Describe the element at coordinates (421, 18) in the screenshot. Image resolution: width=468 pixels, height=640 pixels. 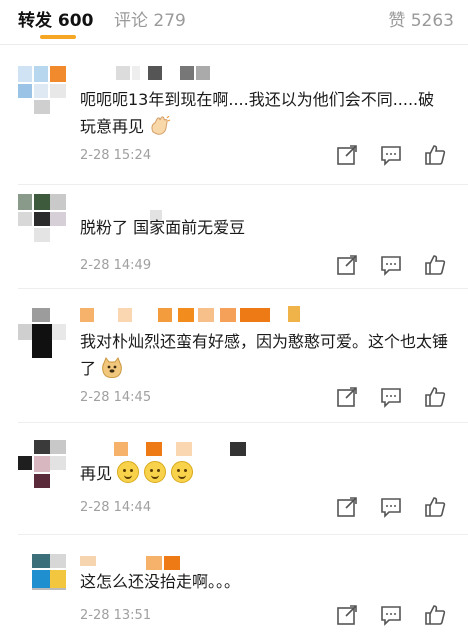
I see `tab-like: 赞 5263` at that location.